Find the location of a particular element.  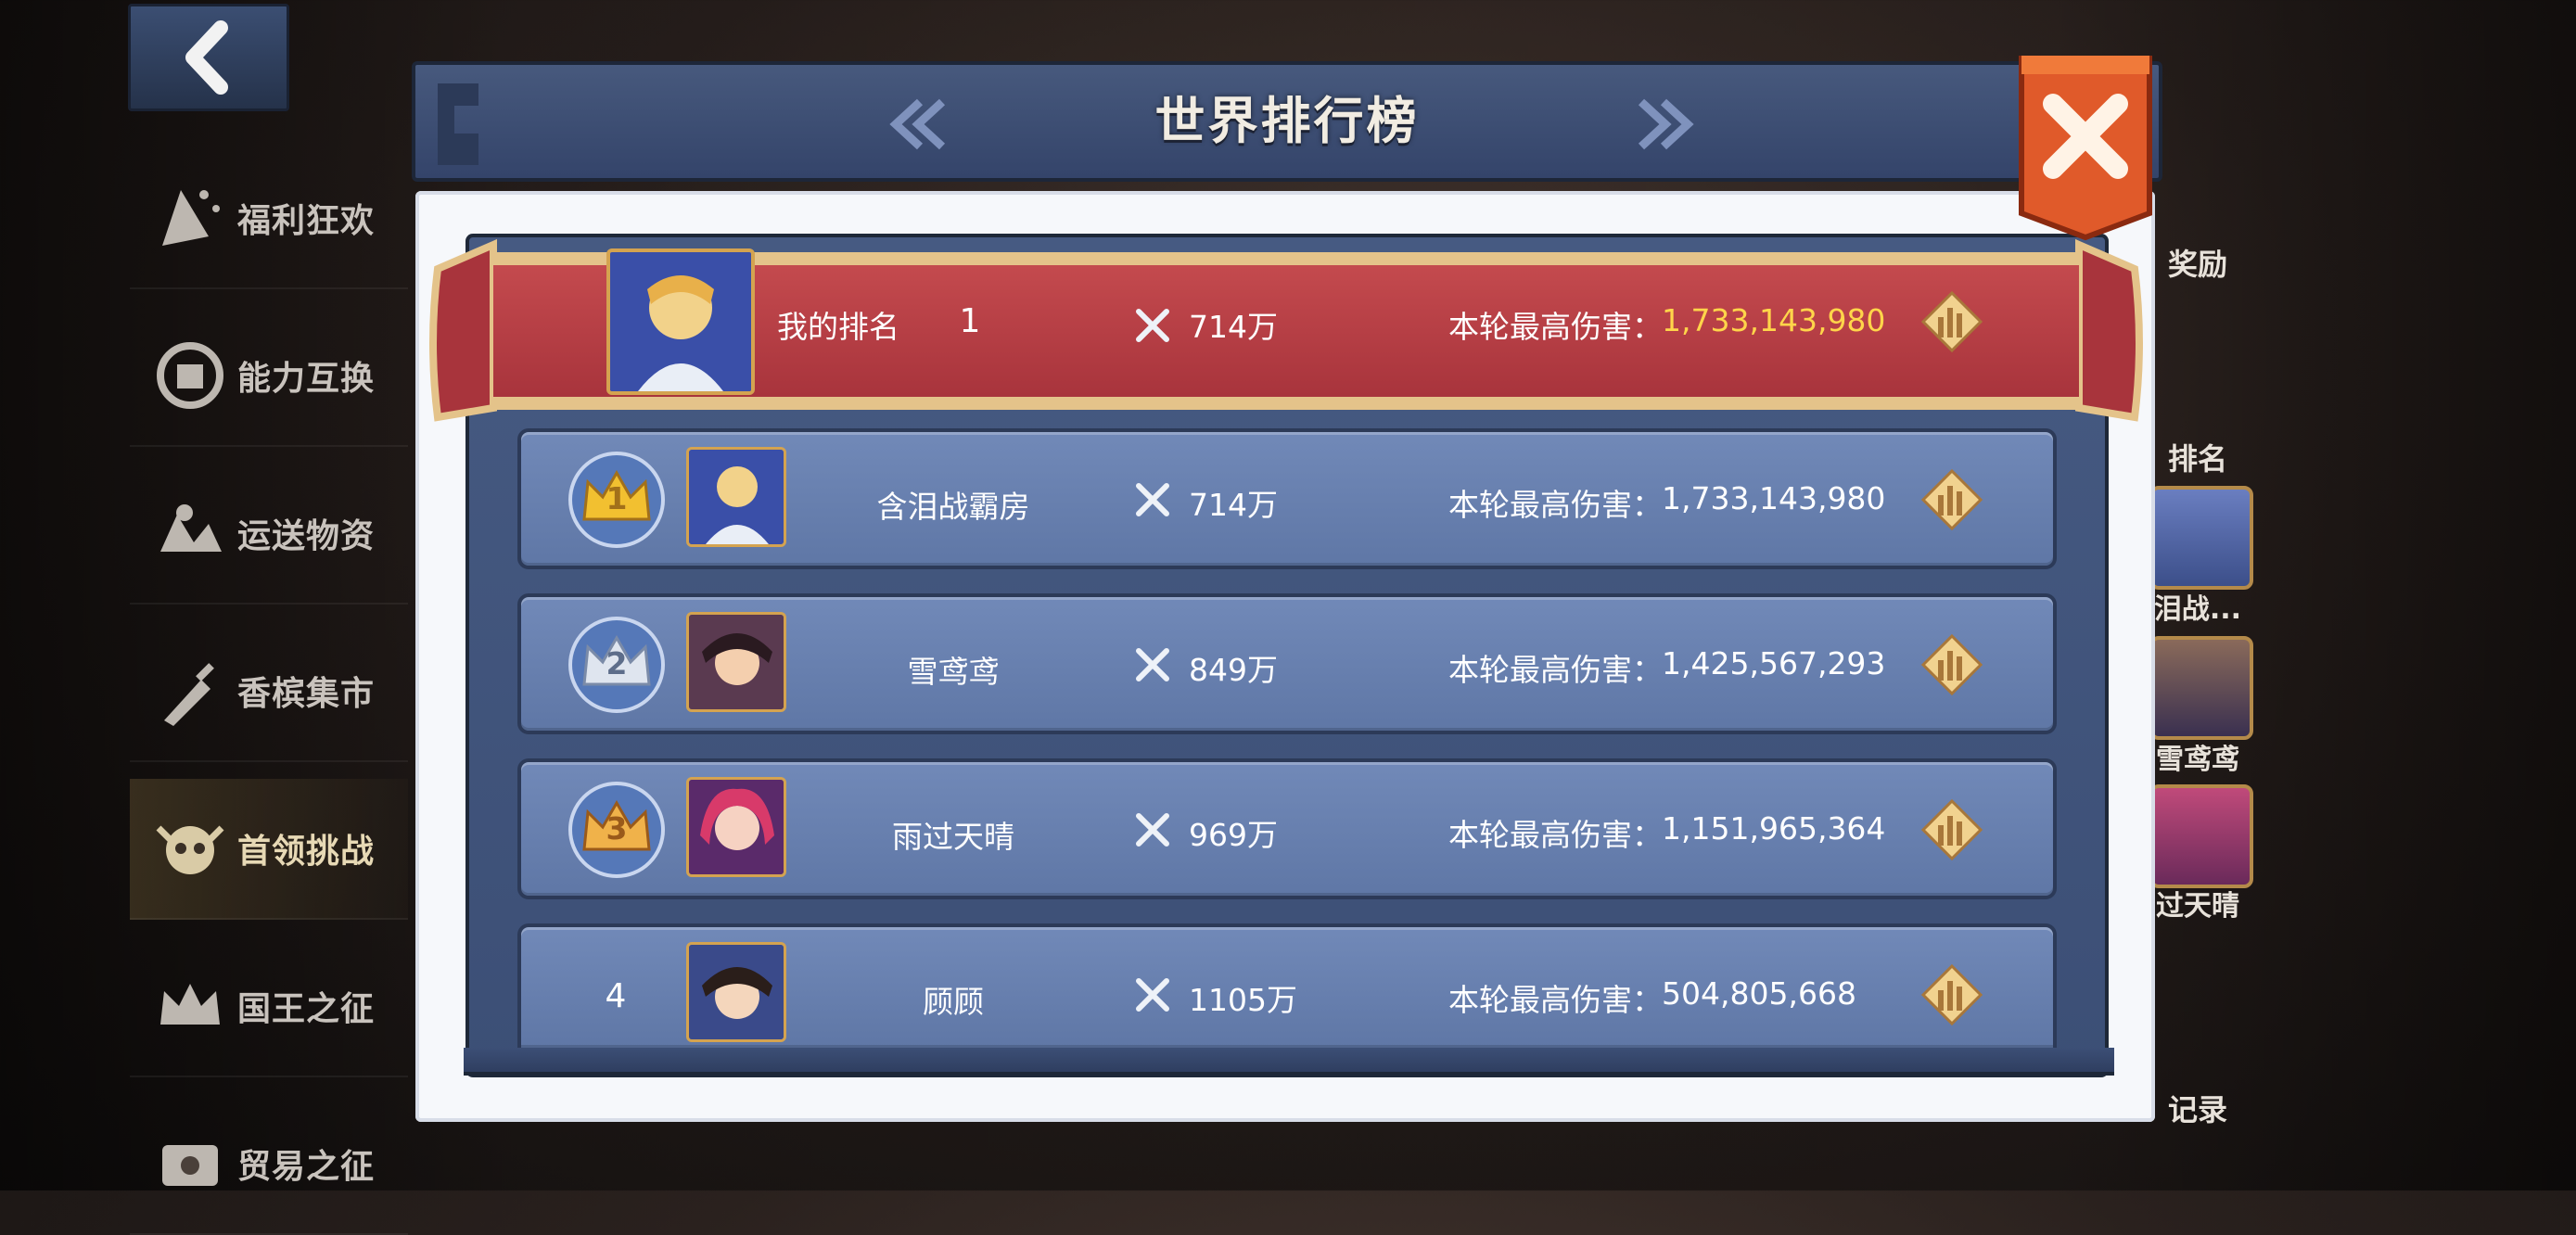

player-power: 714万 is located at coordinates (1233, 505).